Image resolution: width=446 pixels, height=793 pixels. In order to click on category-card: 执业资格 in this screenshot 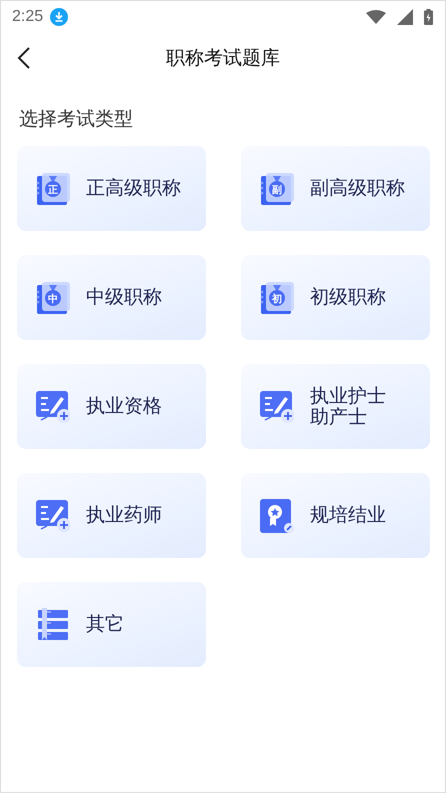, I will do `click(111, 406)`.